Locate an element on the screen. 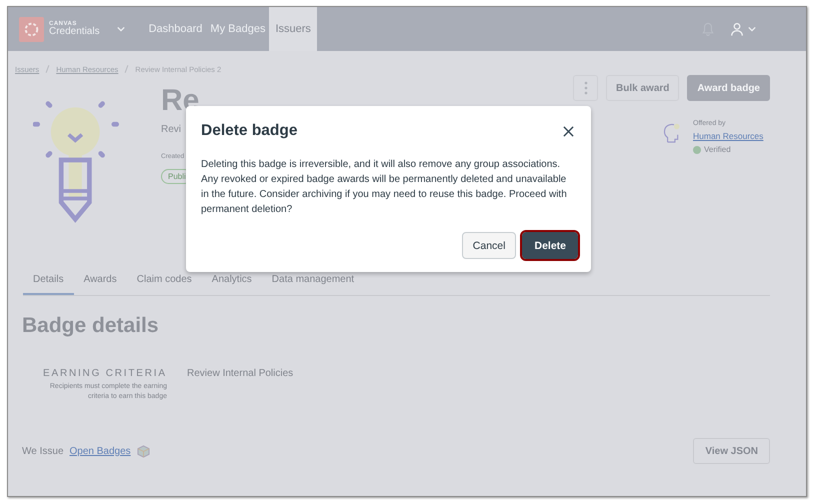 This screenshot has height=502, width=814. logo-text: Credentials is located at coordinates (74, 32).